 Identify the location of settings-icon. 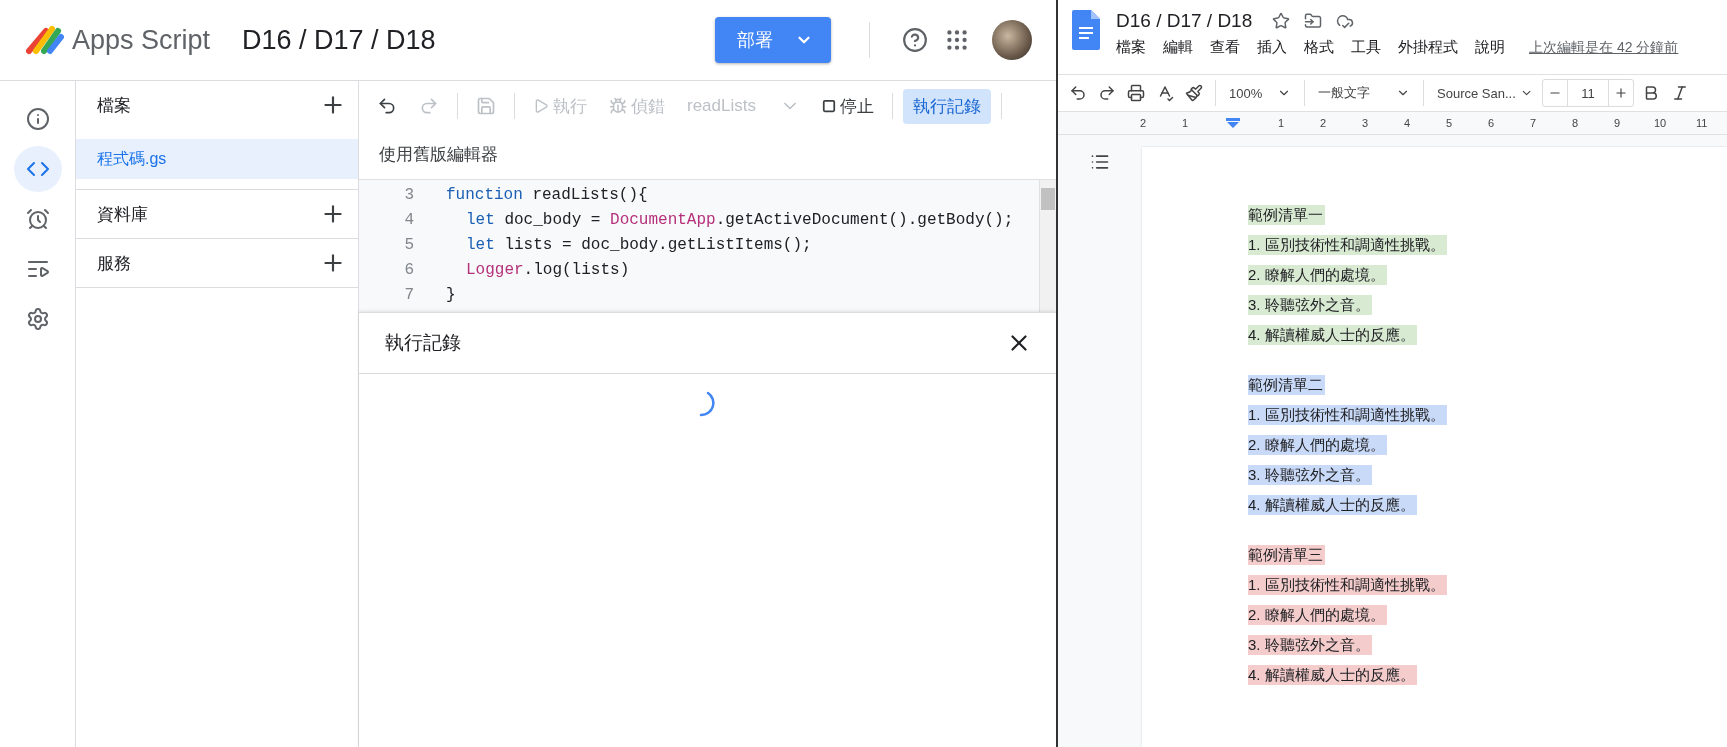
(37, 319).